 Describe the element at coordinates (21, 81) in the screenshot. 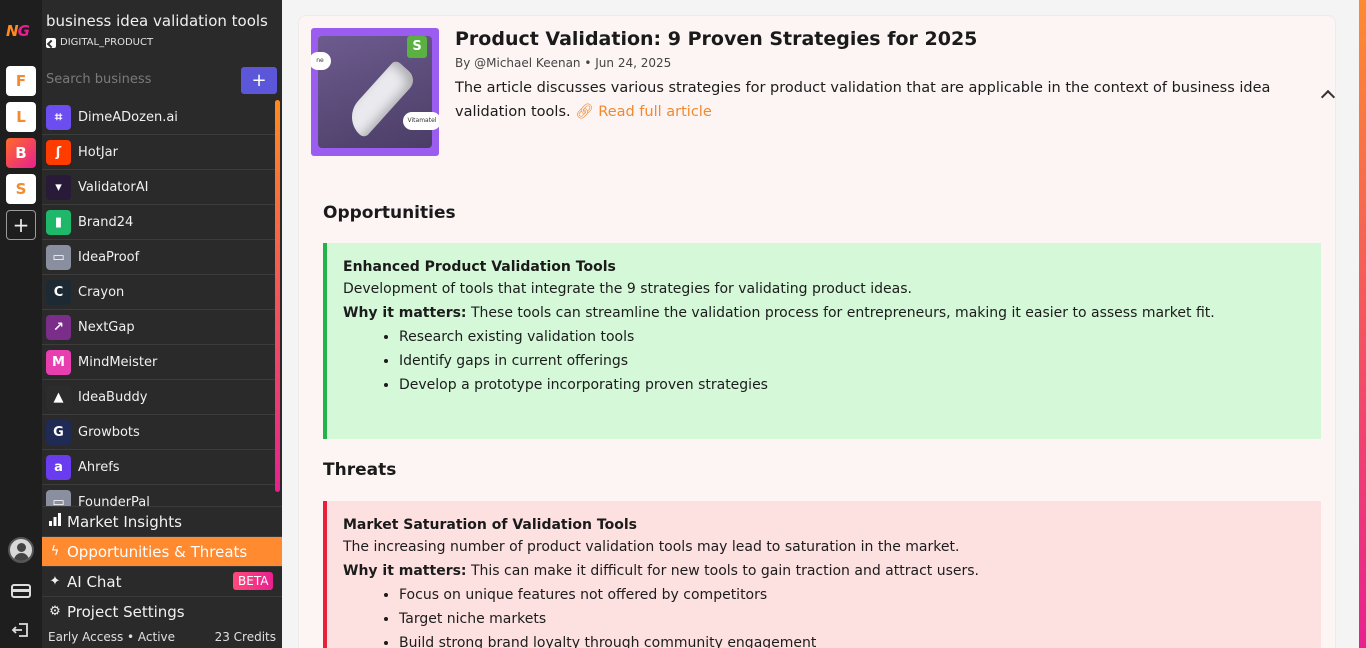

I see `project-switch-f: F` at that location.